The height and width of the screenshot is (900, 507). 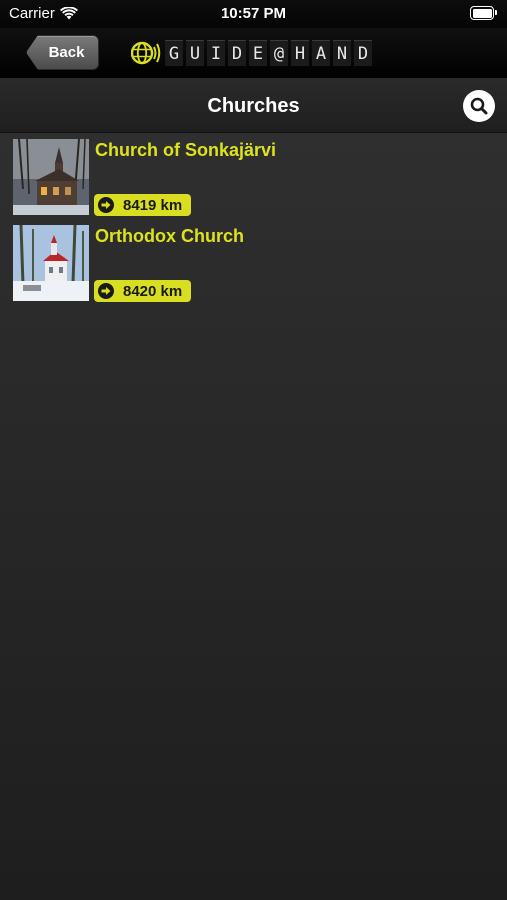 I want to click on church-name: Church of Sonkajärvi, so click(x=186, y=150).